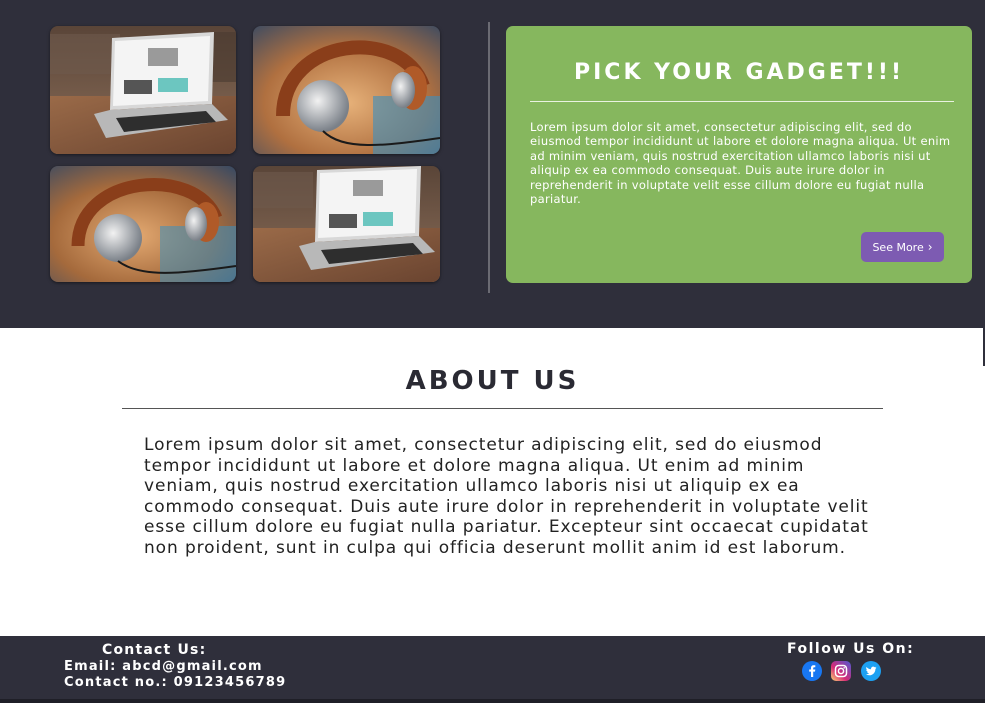 The width and height of the screenshot is (985, 703). What do you see at coordinates (489, 157) in the screenshot?
I see `section-divider` at bounding box center [489, 157].